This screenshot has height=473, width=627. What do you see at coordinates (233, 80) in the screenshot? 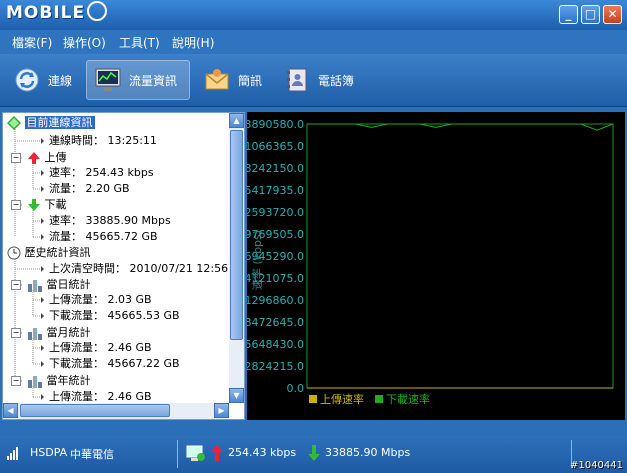
I see `sms-button: 簡訊` at bounding box center [233, 80].